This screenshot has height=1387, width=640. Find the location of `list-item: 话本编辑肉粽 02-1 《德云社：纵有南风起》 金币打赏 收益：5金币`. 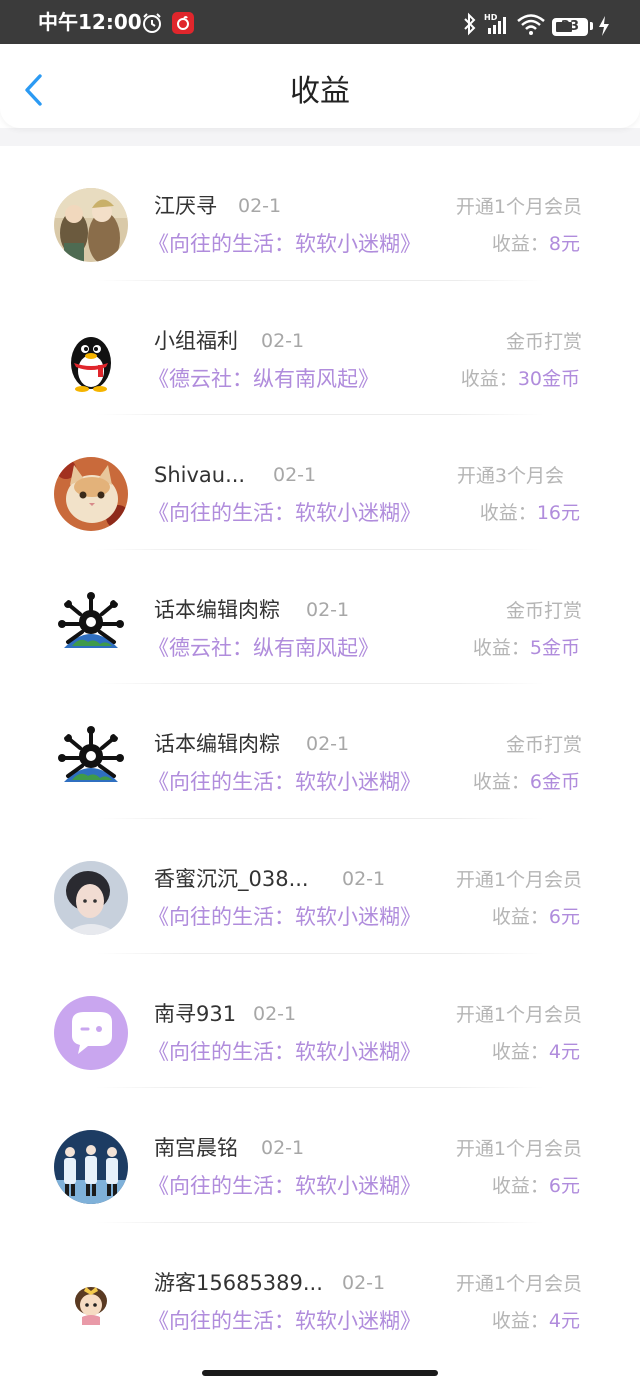

list-item: 话本编辑肉粽 02-1 《德云社：纵有南风起》 金币打赏 收益：5金币 is located at coordinates (320, 617).